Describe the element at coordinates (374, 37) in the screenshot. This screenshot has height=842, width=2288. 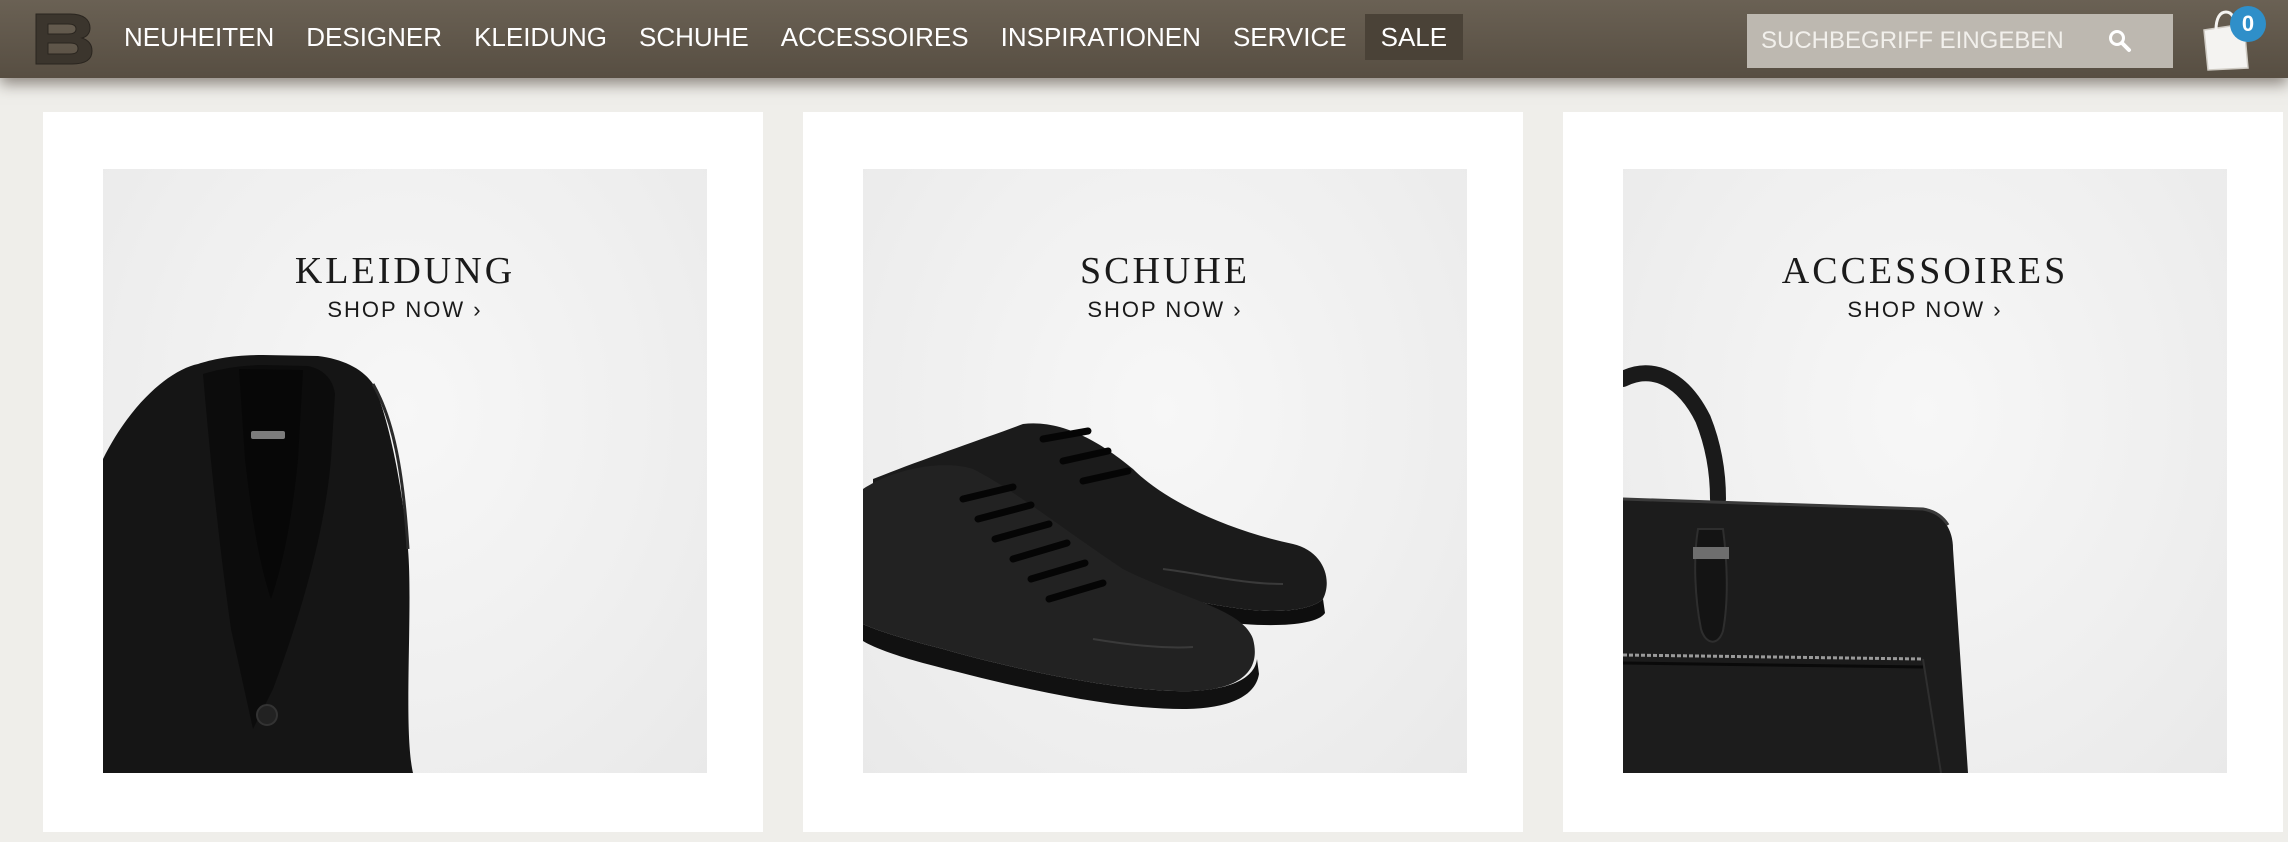
I see `nav-item-designer: DESIGNER` at that location.